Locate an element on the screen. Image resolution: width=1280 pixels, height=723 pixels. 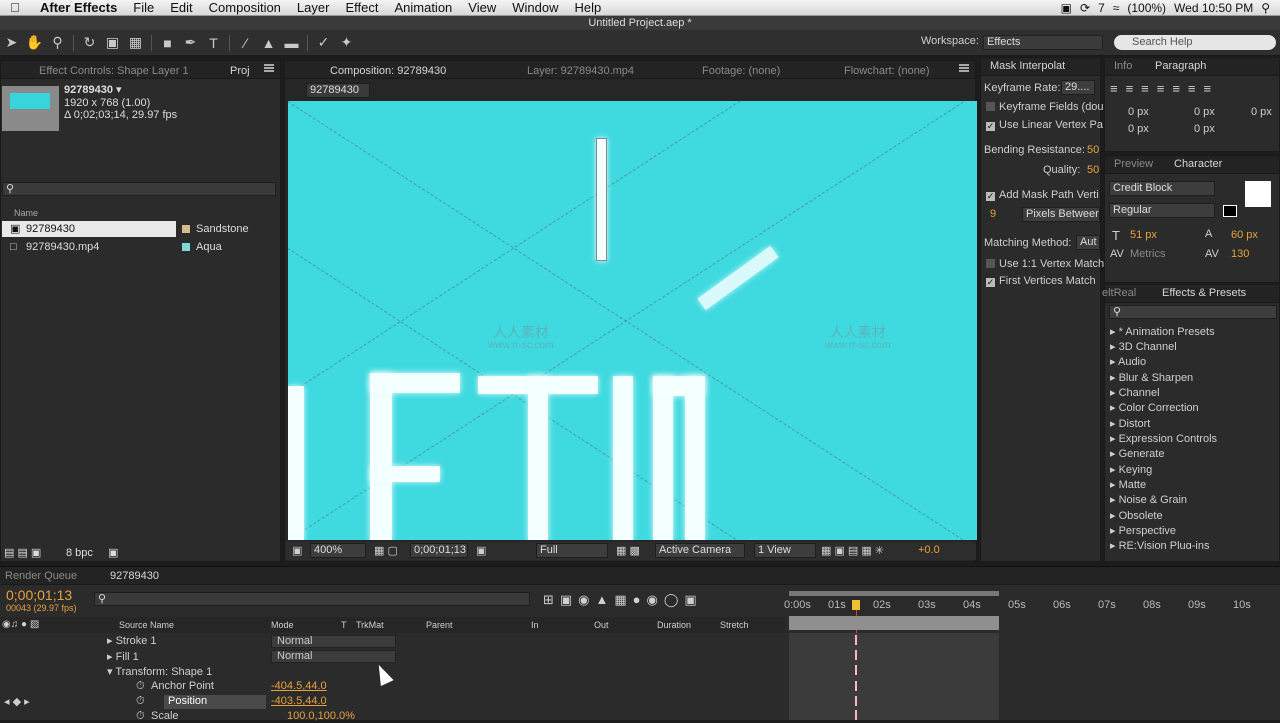
keyframe-fields-check: Keyframe Fields (dou is located at coordinates (1045, 107).